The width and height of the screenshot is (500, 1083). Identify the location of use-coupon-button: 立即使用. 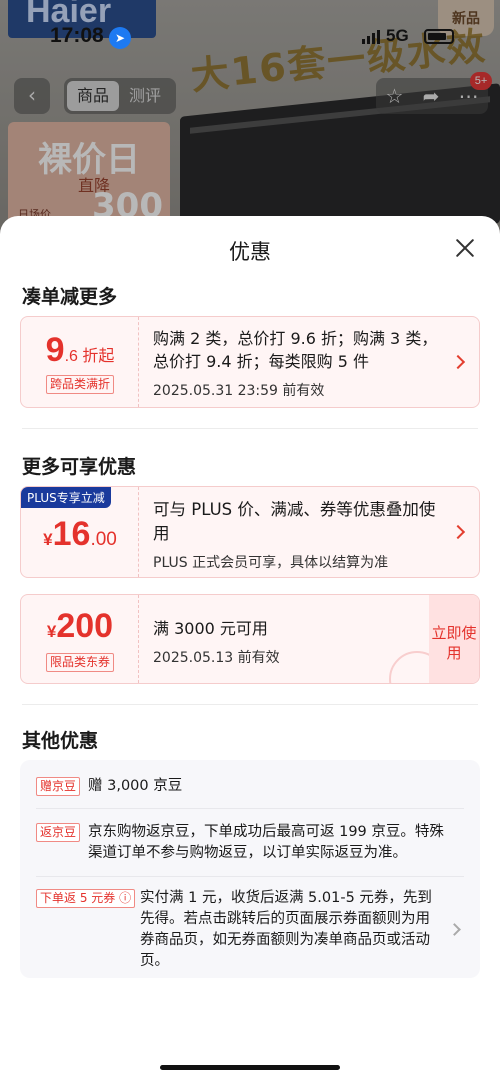
(454, 639).